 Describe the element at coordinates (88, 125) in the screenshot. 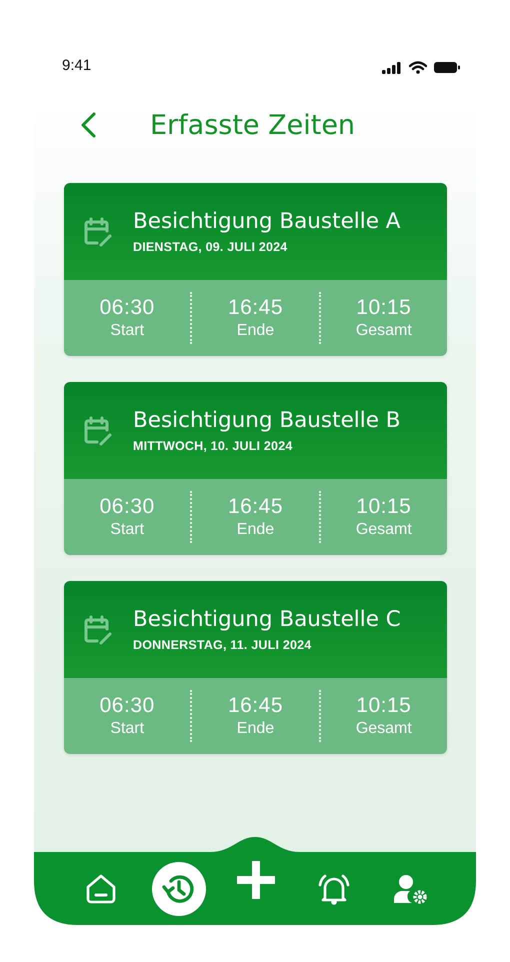

I see `back-icon` at that location.